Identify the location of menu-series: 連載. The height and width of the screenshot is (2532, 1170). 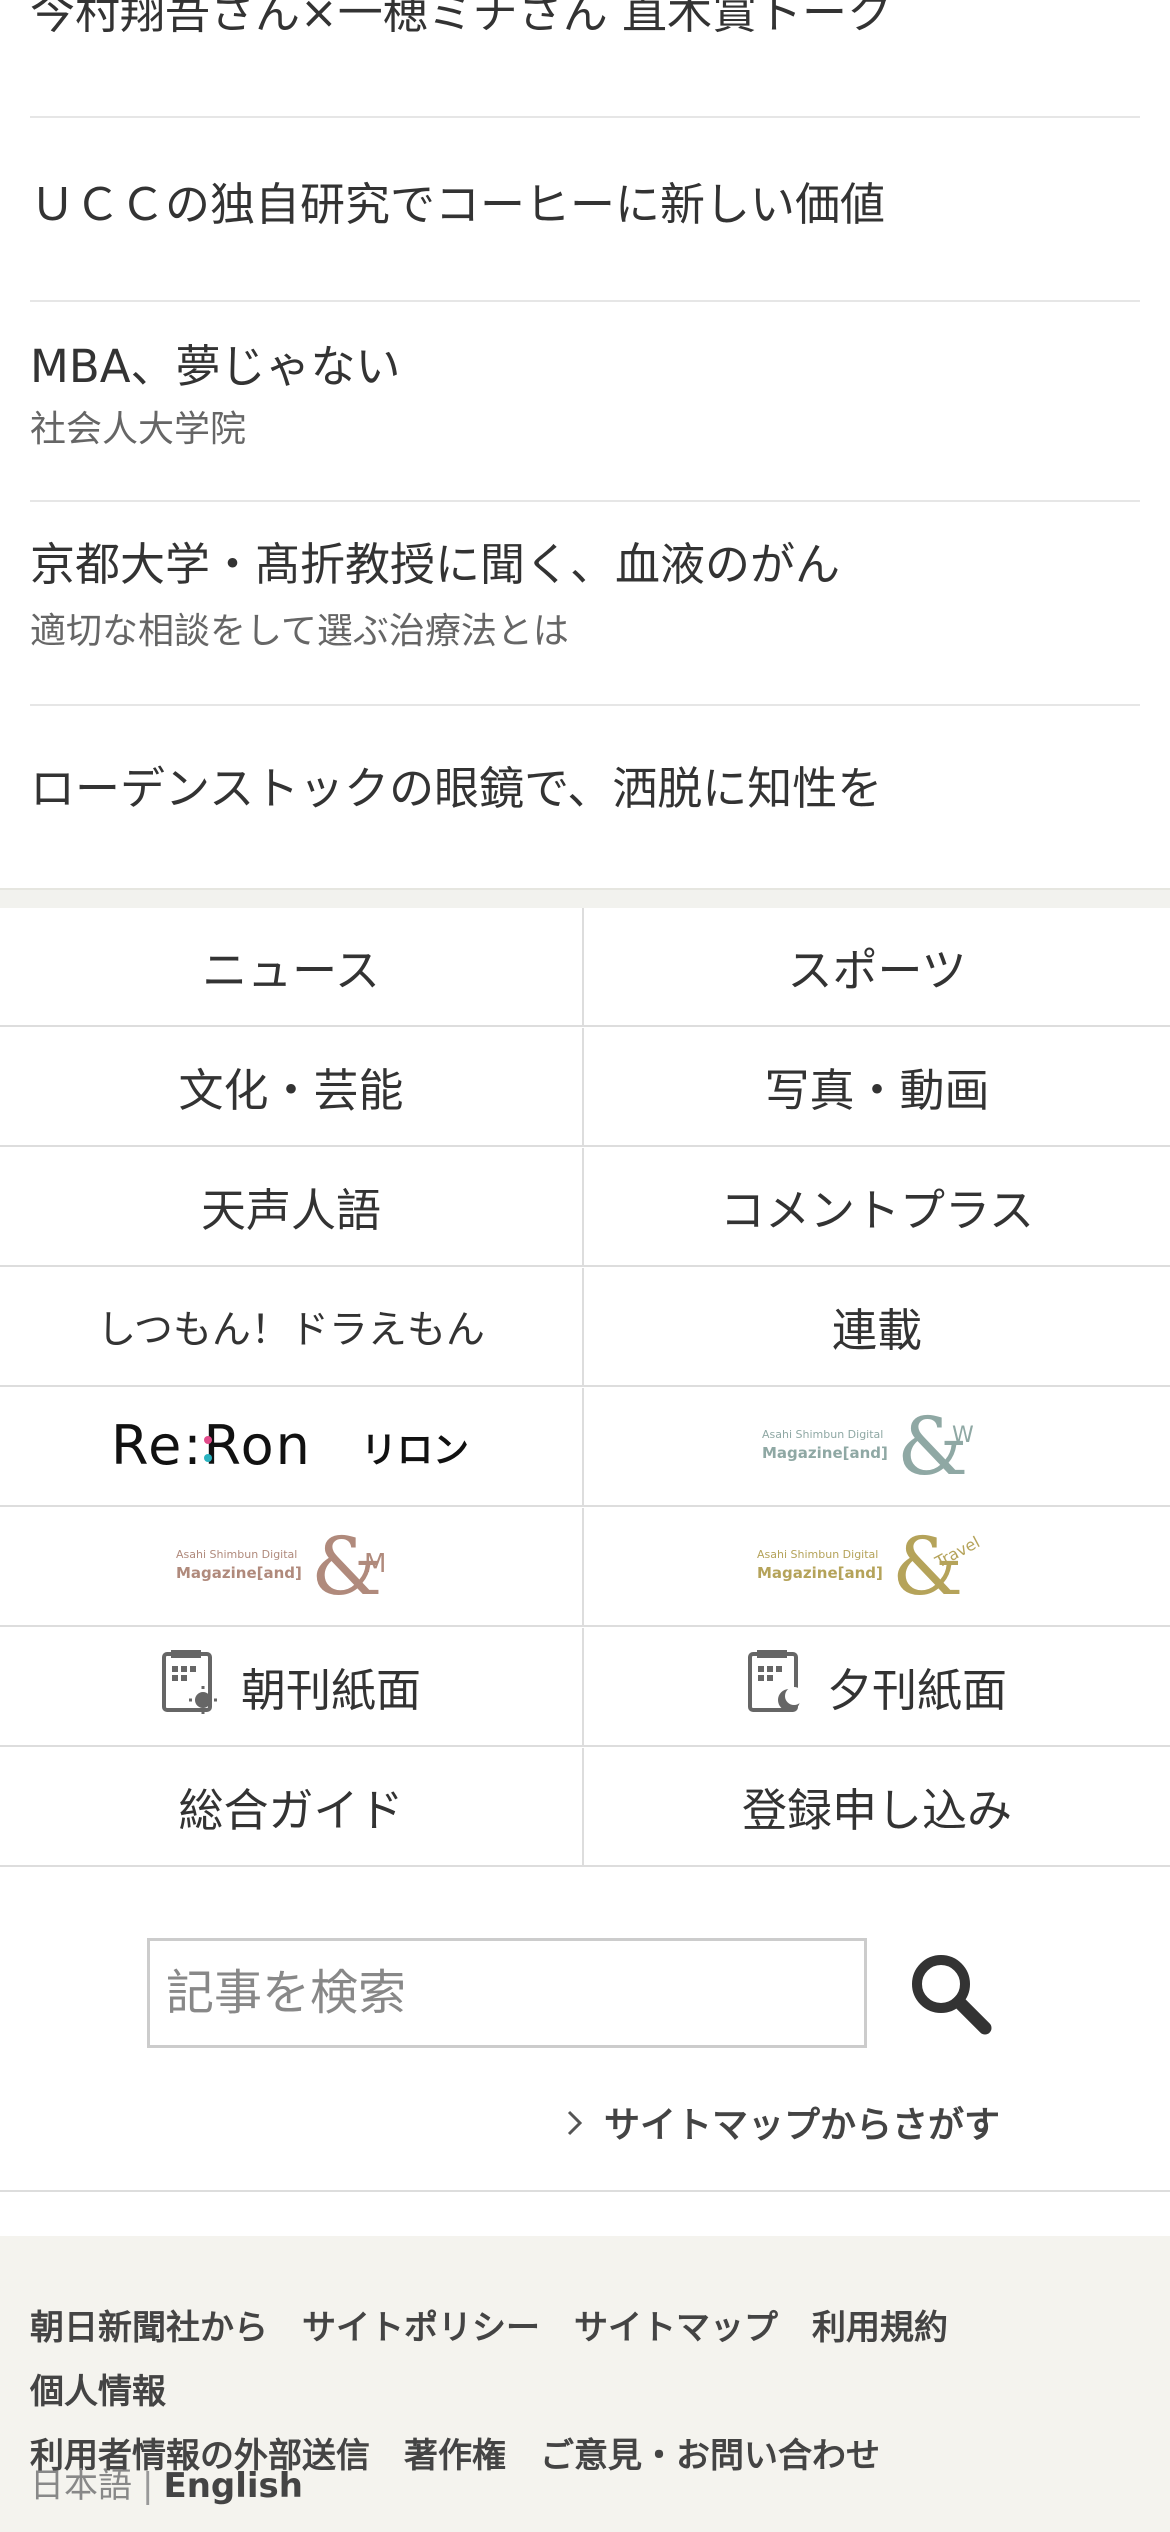
(877, 1327).